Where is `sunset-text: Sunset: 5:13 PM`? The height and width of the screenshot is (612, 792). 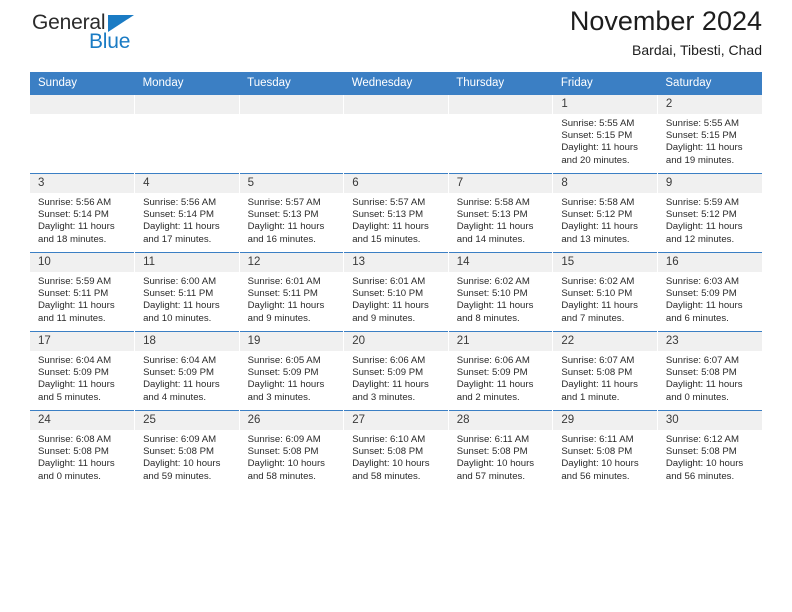 sunset-text: Sunset: 5:13 PM is located at coordinates (492, 215).